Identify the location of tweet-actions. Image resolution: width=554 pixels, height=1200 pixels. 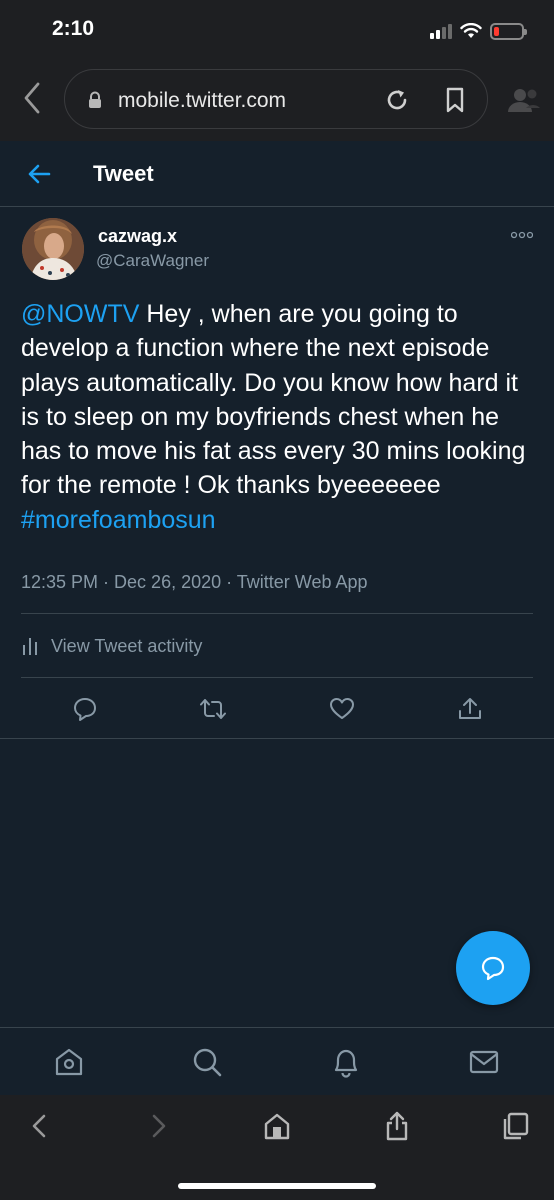
(277, 709).